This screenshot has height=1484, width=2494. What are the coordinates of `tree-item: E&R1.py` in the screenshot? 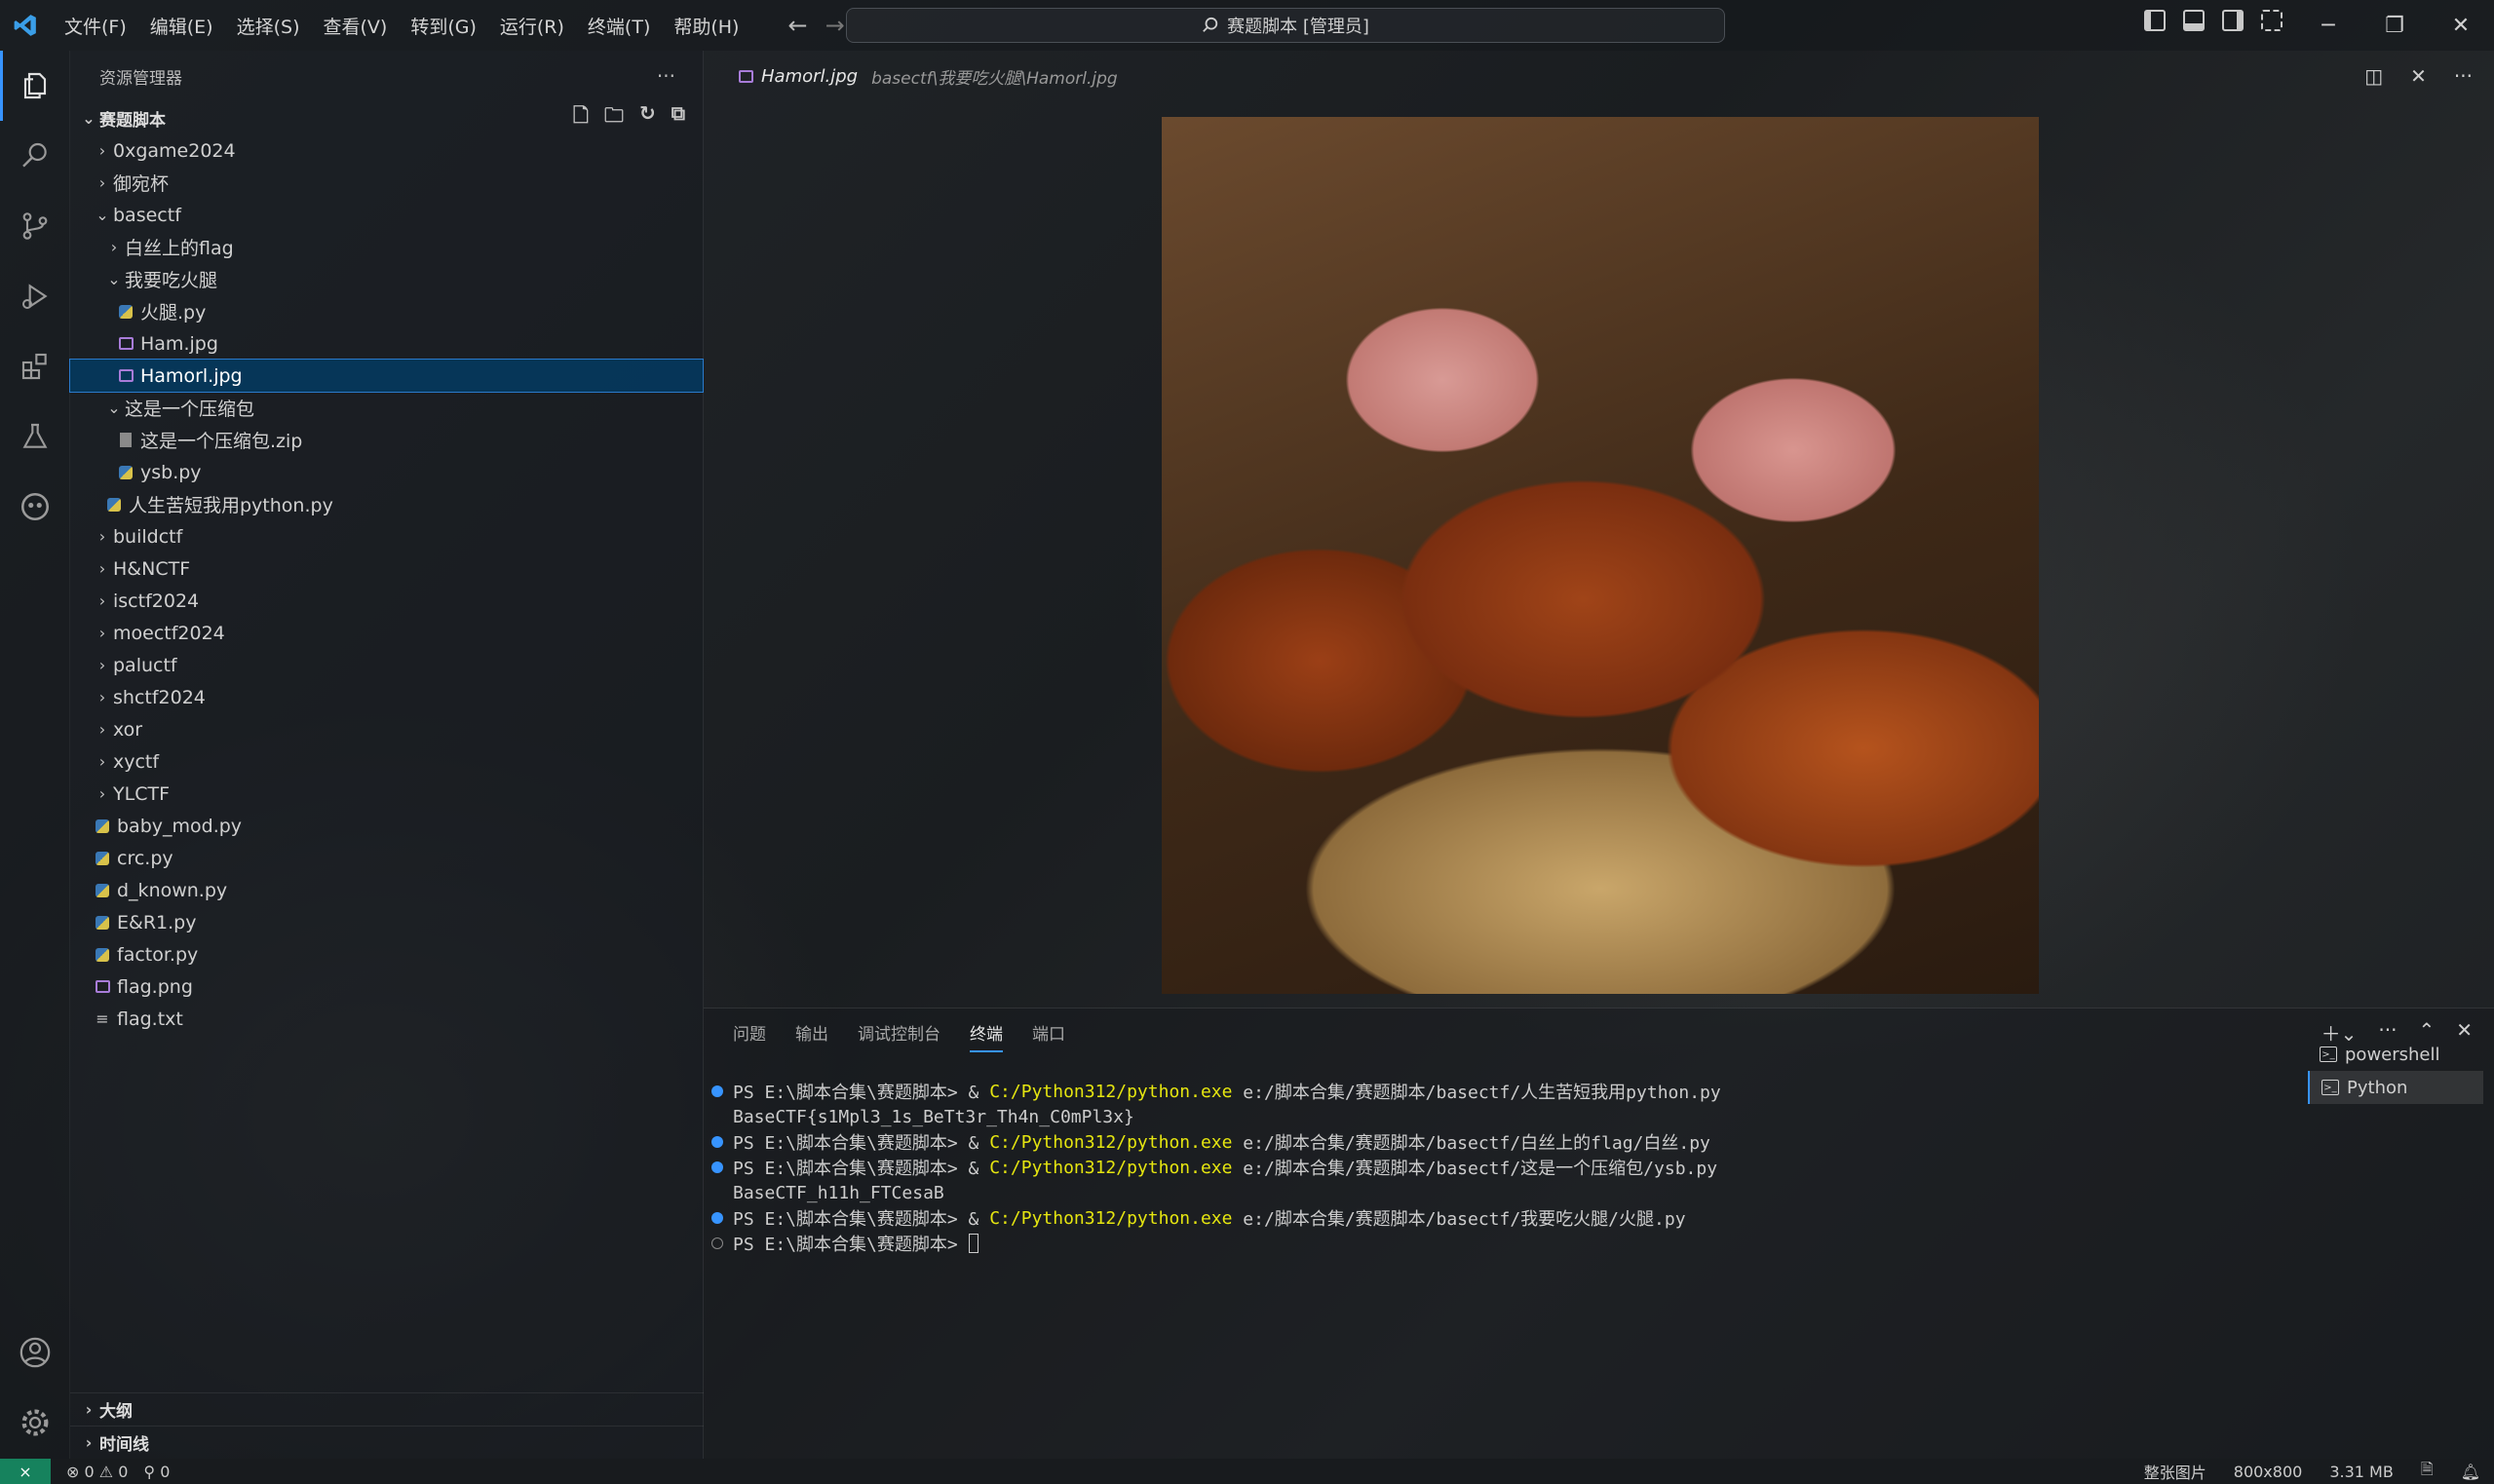 It's located at (386, 922).